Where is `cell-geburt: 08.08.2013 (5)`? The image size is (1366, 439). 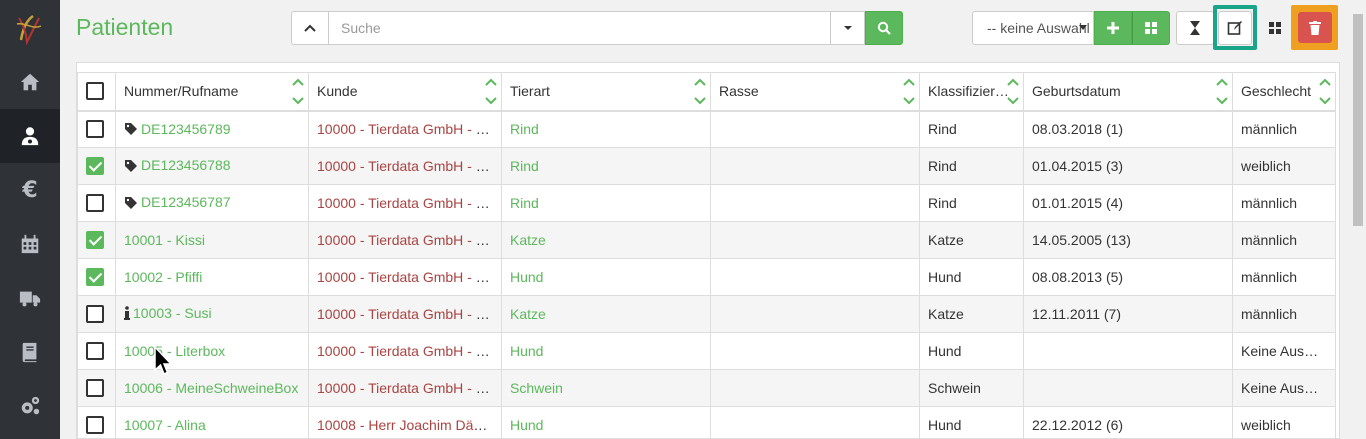 cell-geburt: 08.08.2013 (5) is located at coordinates (1128, 277).